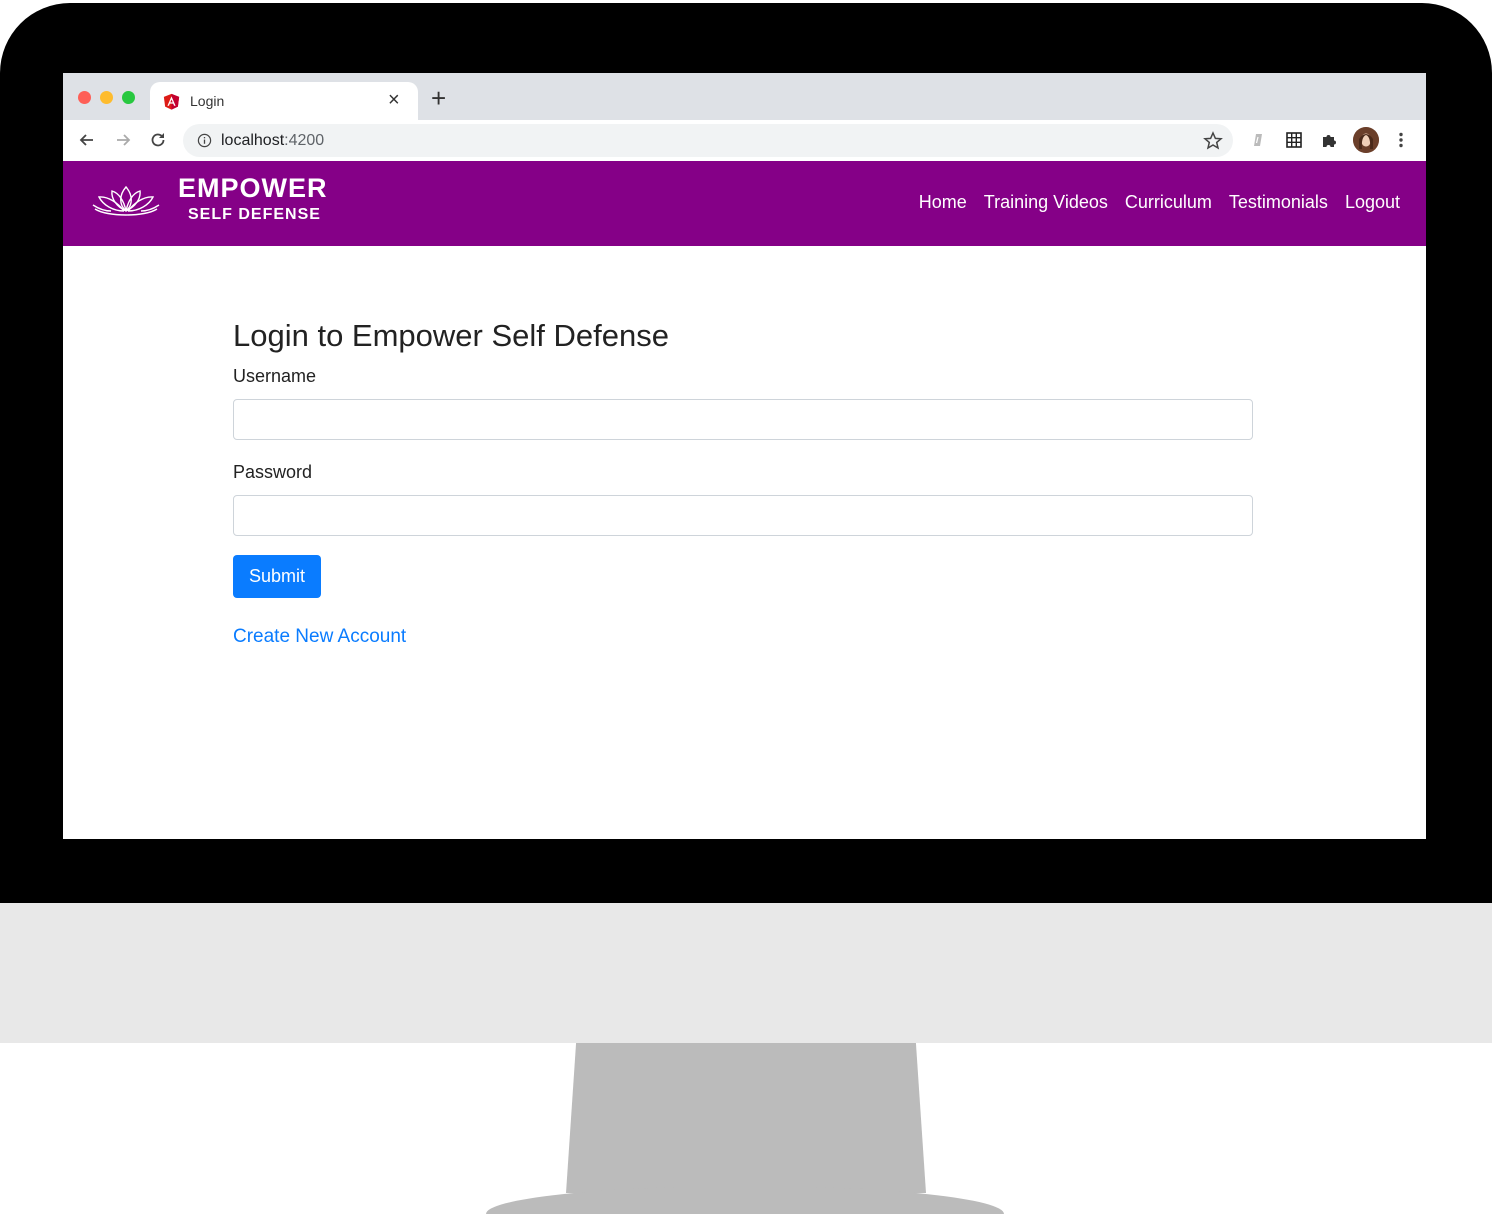 This screenshot has width=1500, height=1214. What do you see at coordinates (126, 200) in the screenshot?
I see `lotus-icon` at bounding box center [126, 200].